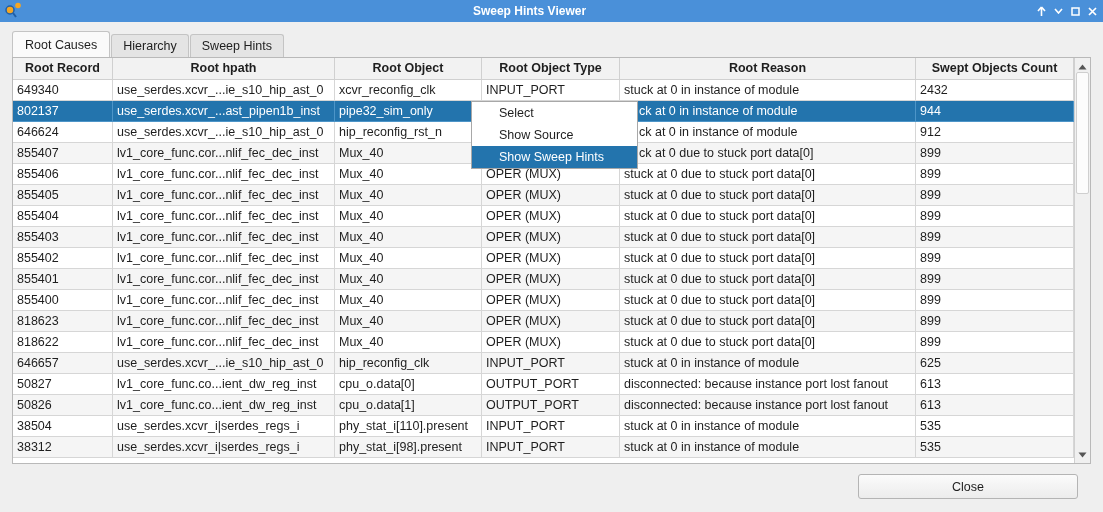 This screenshot has height=512, width=1103. I want to click on table-cell: 855401, so click(38, 279).